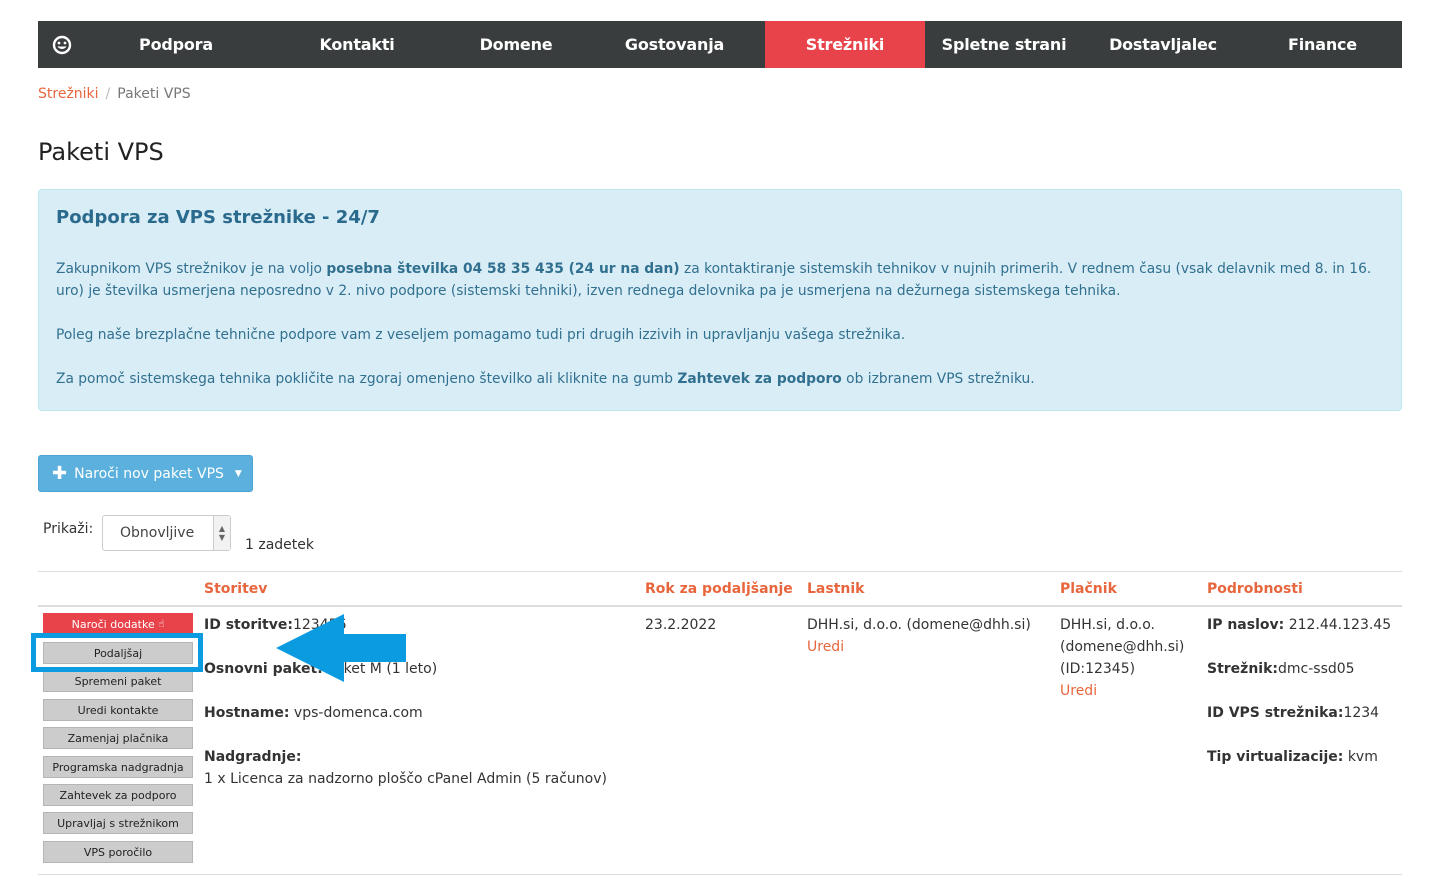 This screenshot has height=885, width=1435. What do you see at coordinates (279, 545) in the screenshot?
I see `result-count: 1 zadetek` at bounding box center [279, 545].